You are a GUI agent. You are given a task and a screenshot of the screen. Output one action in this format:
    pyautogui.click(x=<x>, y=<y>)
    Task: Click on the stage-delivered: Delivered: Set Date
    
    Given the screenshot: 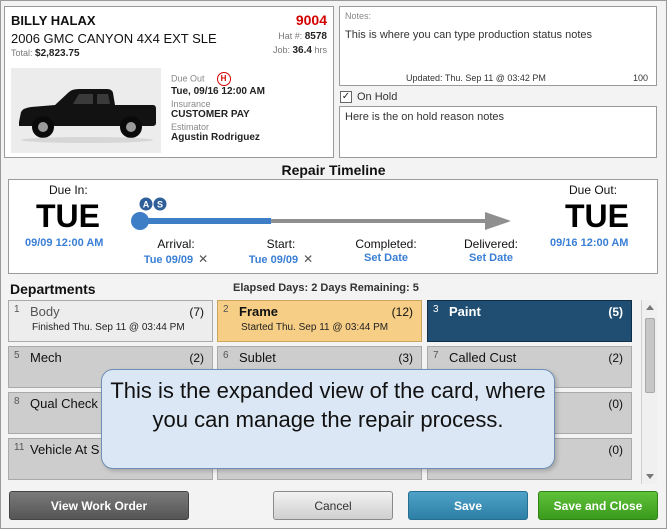 What is the action you would take?
    pyautogui.click(x=491, y=250)
    